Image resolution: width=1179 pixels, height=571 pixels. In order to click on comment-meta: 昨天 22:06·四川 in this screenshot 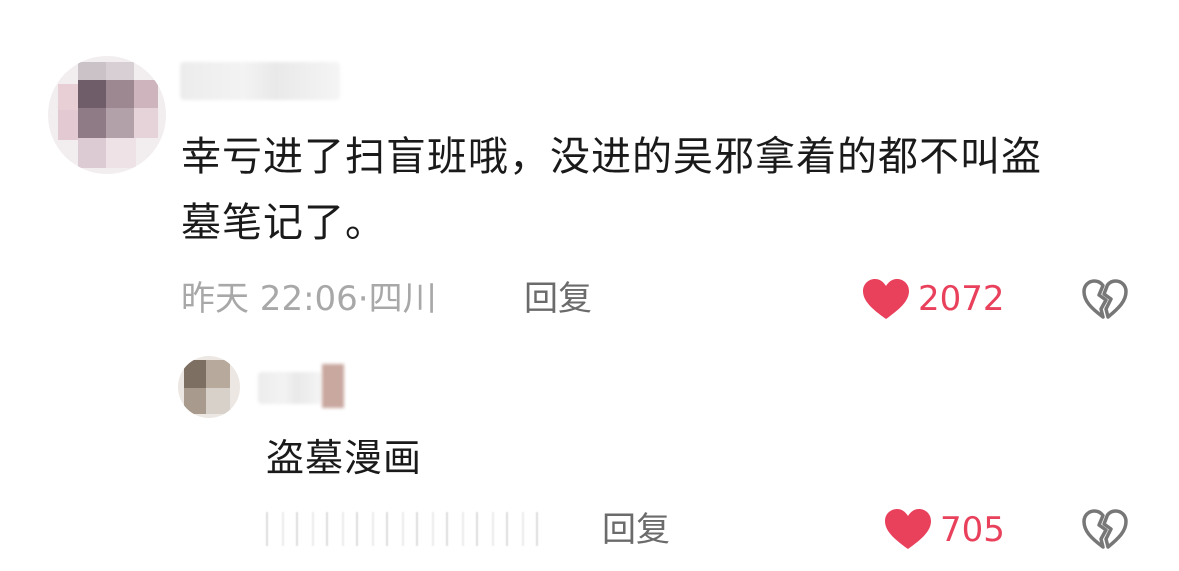, I will do `click(309, 299)`.